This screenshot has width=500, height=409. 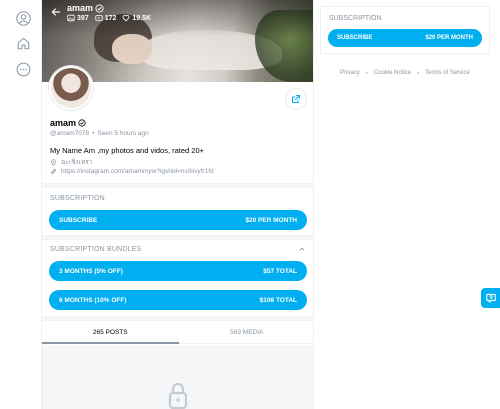 I want to click on subscription-card: SUBSCRIPTION SUBSCRIBE $20 per month, so click(x=405, y=30).